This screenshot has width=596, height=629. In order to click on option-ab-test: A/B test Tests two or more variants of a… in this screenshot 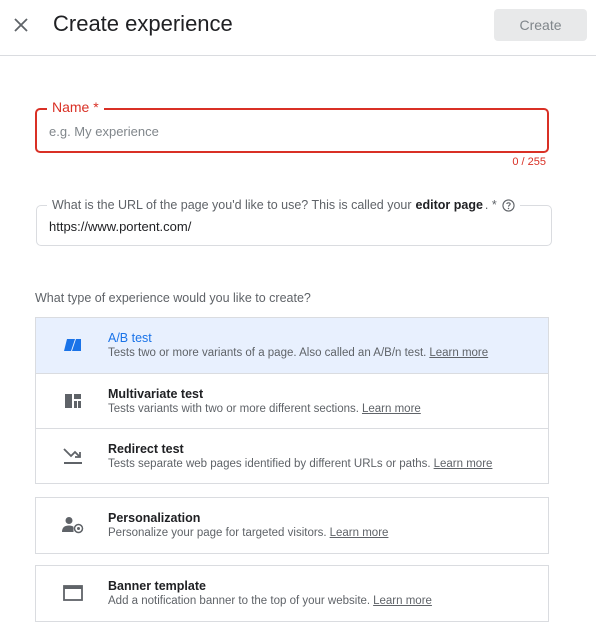, I will do `click(292, 345)`.